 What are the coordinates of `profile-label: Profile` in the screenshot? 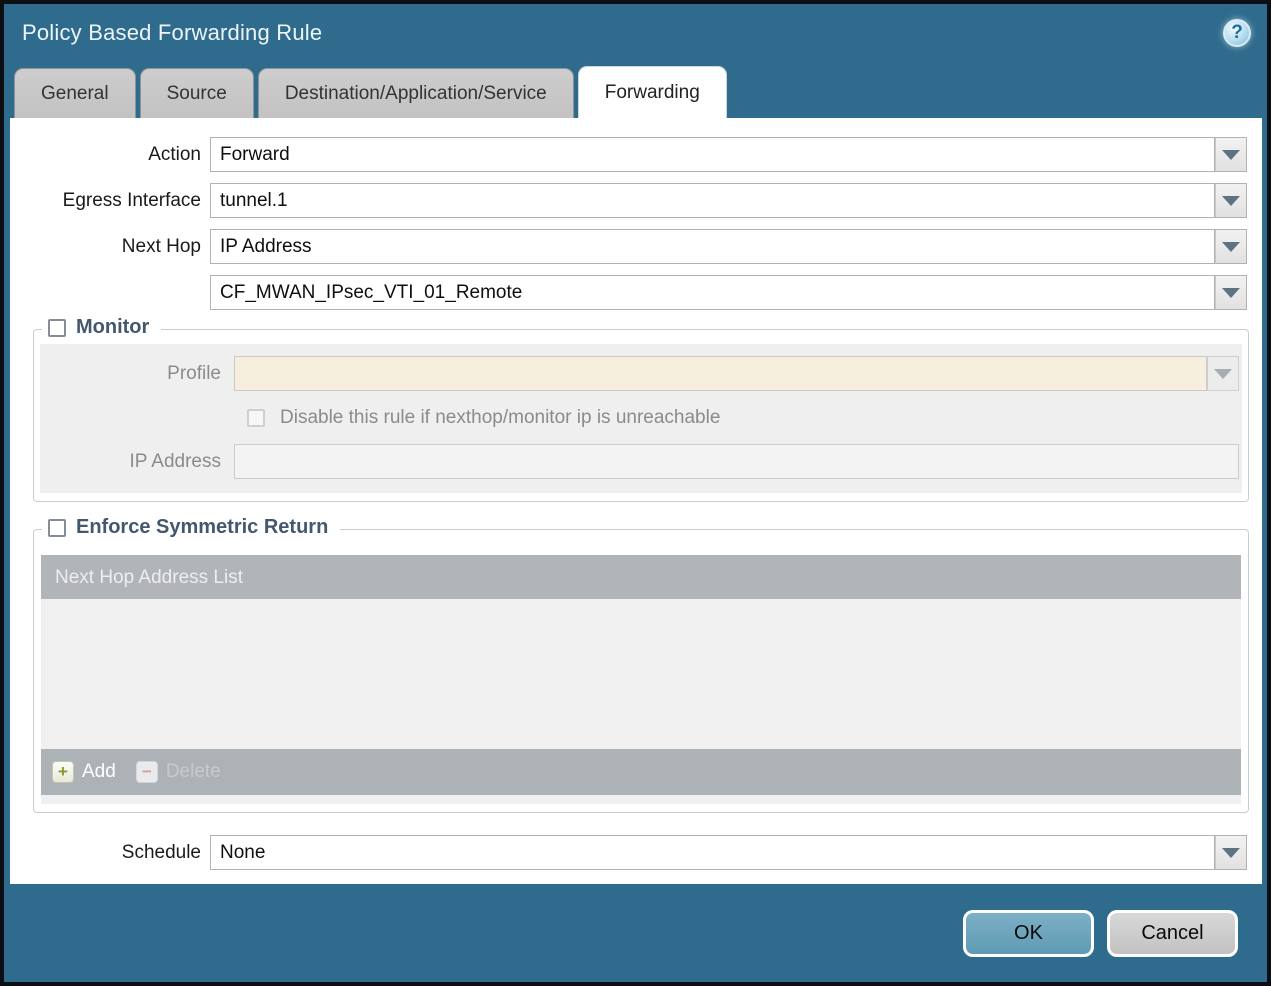 It's located at (194, 373).